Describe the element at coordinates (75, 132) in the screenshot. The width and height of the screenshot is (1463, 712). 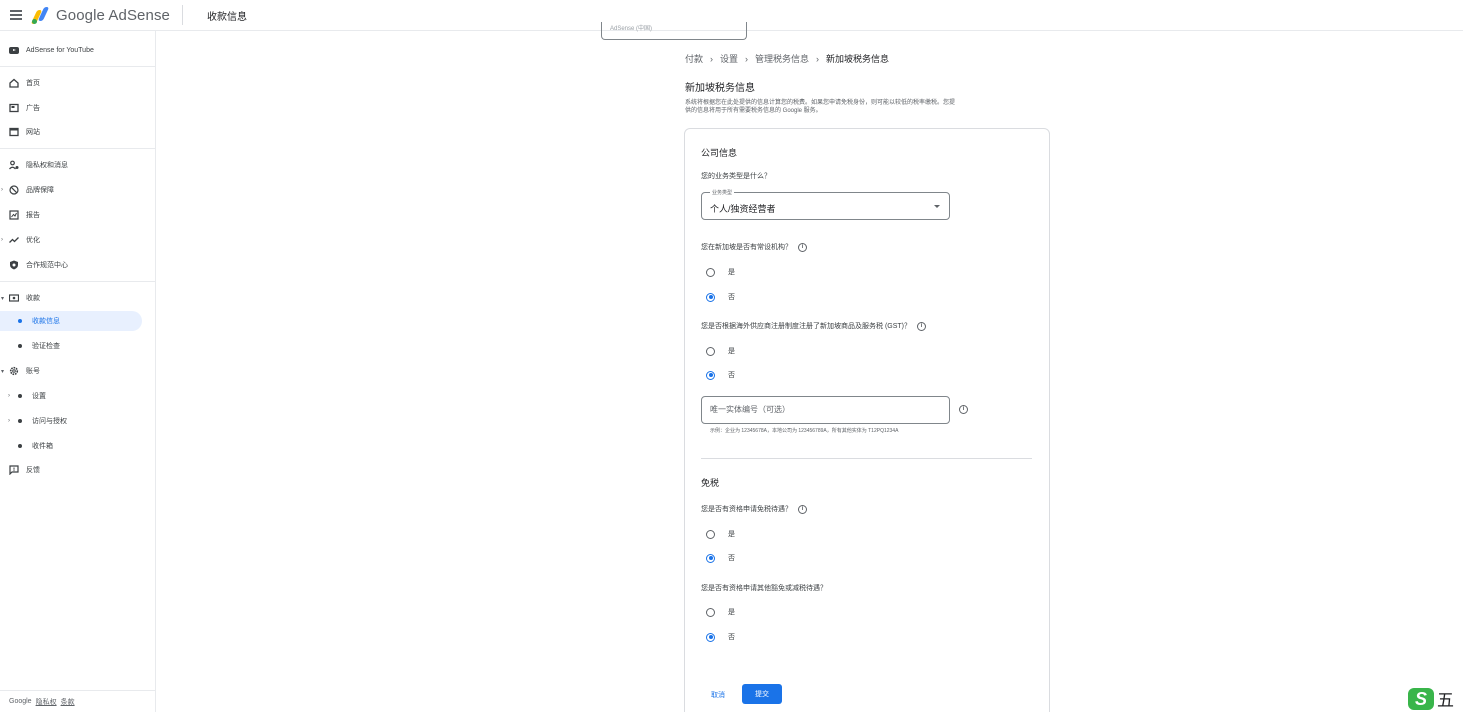
I see `sidebar-item-sites: 网站` at that location.